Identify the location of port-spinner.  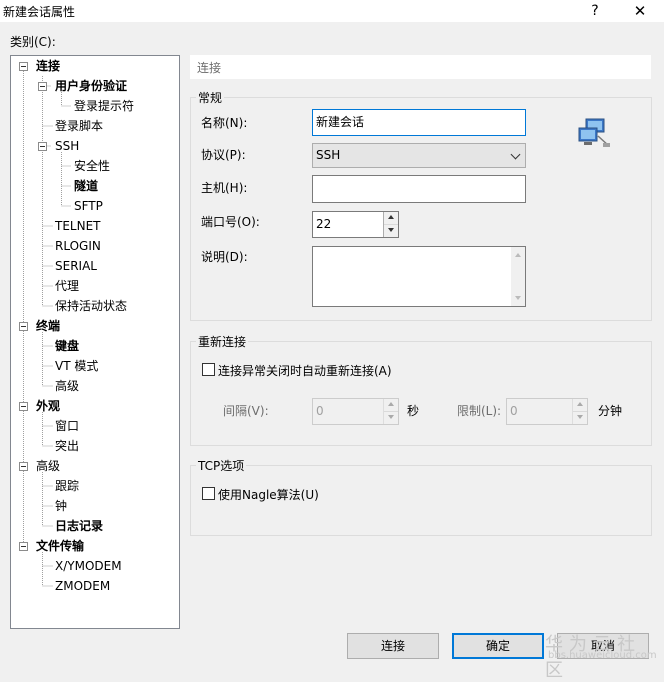
(390, 224).